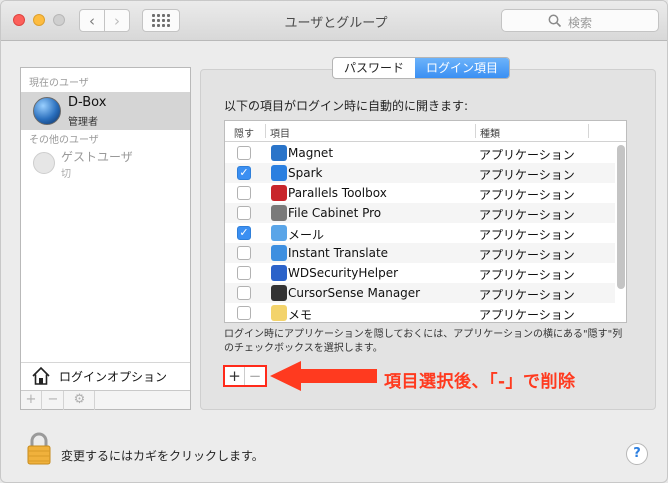  What do you see at coordinates (53, 400) in the screenshot?
I see `remove-user-button: −` at bounding box center [53, 400].